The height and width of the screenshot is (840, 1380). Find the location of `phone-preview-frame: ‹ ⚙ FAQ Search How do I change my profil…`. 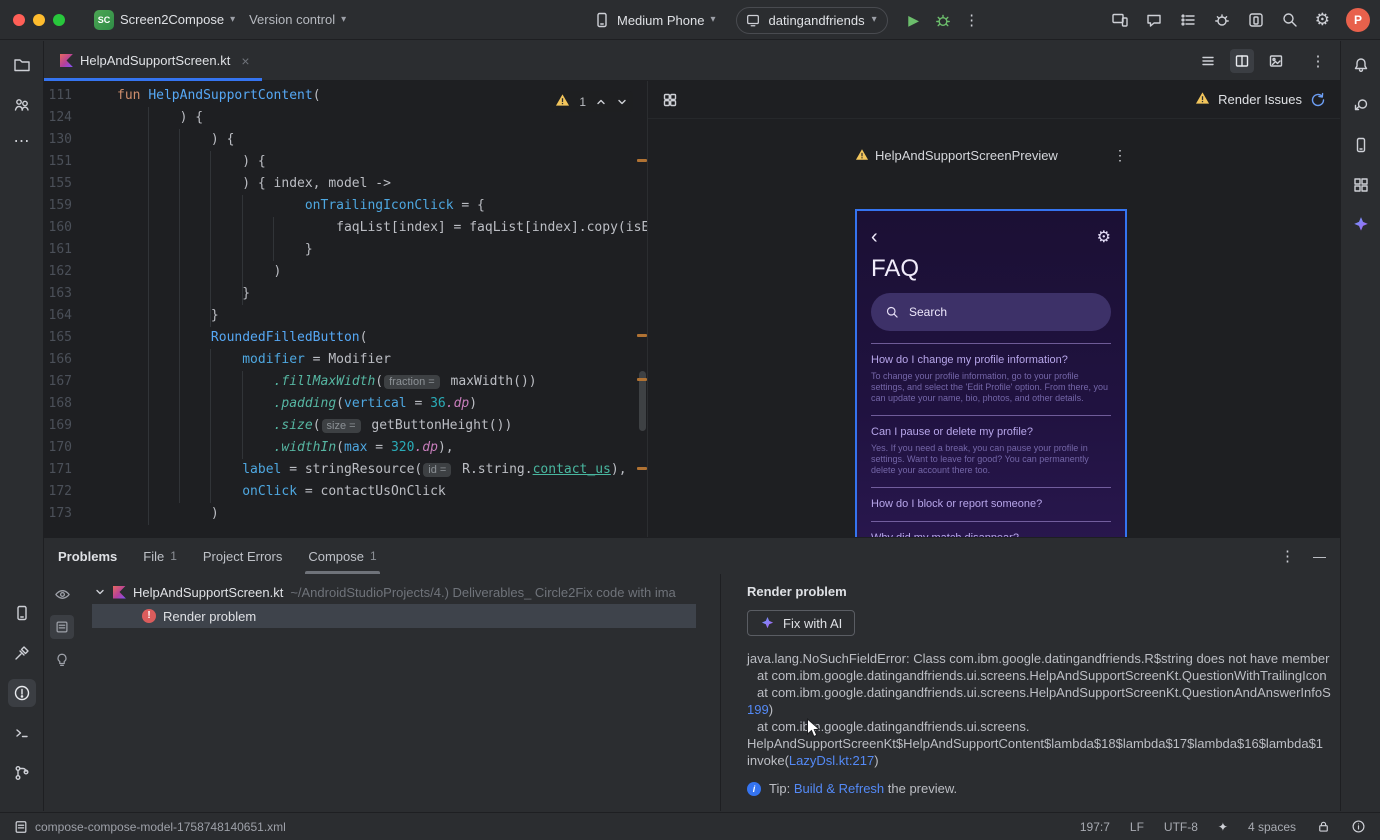

phone-preview-frame: ‹ ⚙ FAQ Search How do I change my profil… is located at coordinates (991, 373).